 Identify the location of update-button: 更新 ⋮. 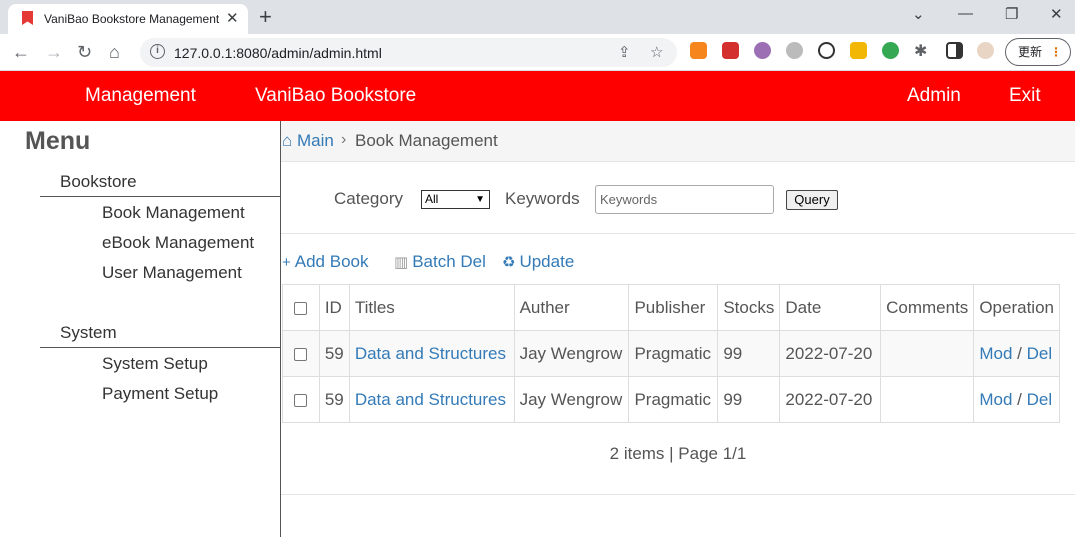
(1038, 52).